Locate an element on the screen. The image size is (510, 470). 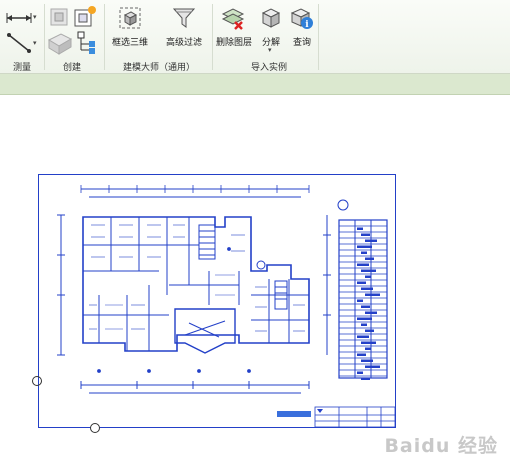
panel-label-measure: 测量 is located at coordinates (21, 68).